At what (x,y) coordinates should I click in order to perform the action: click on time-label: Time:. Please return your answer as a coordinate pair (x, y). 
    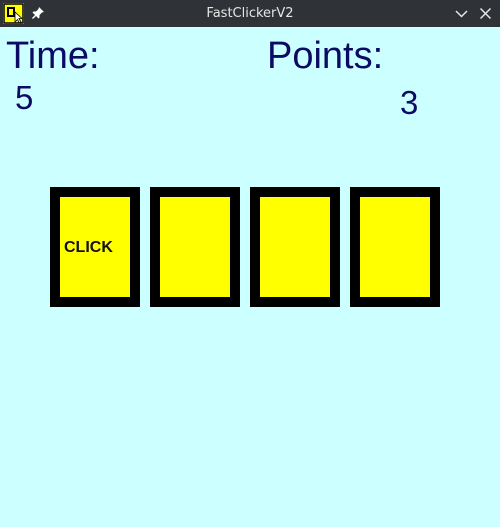
    Looking at the image, I should click on (53, 56).